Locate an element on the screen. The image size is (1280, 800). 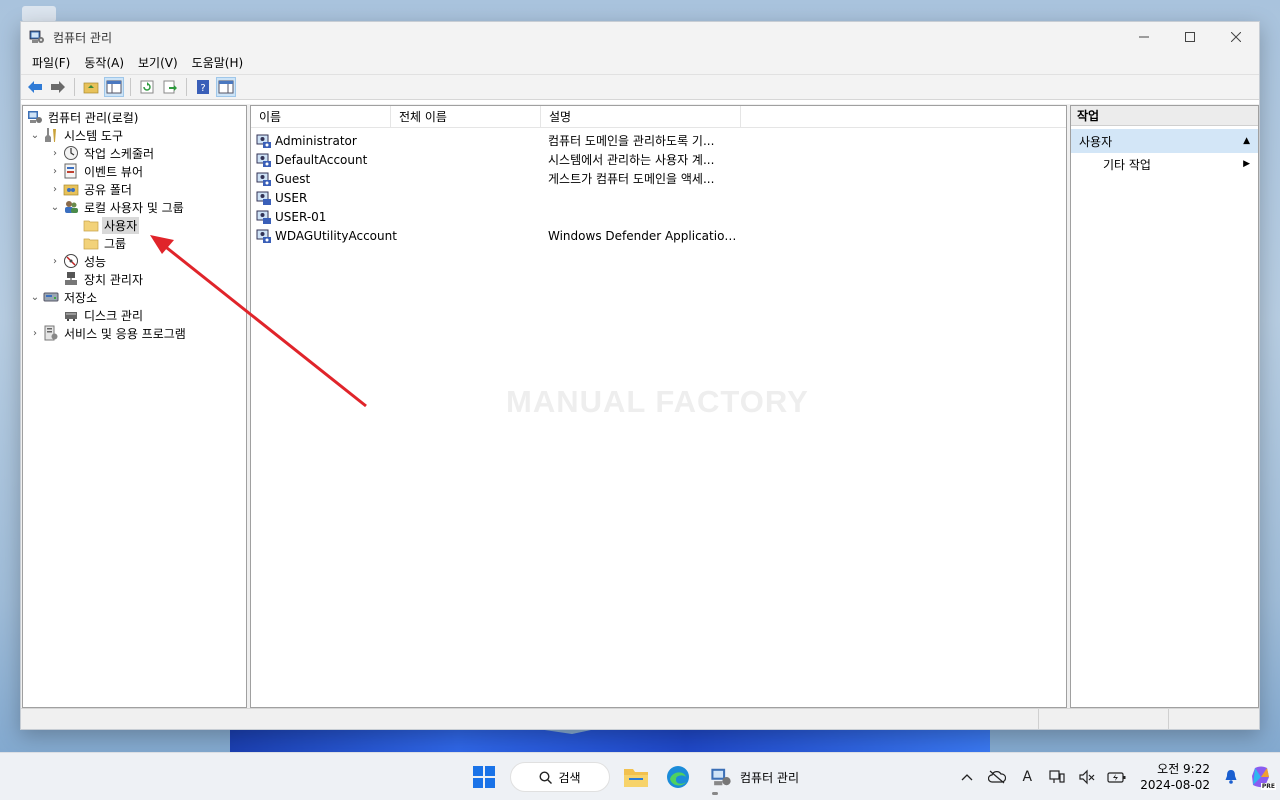
battery-charging-icon is located at coordinates (1116, 777).